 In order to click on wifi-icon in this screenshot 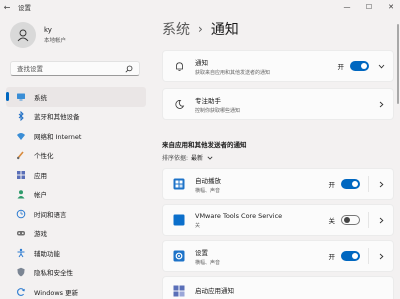, I will do `click(21, 136)`.